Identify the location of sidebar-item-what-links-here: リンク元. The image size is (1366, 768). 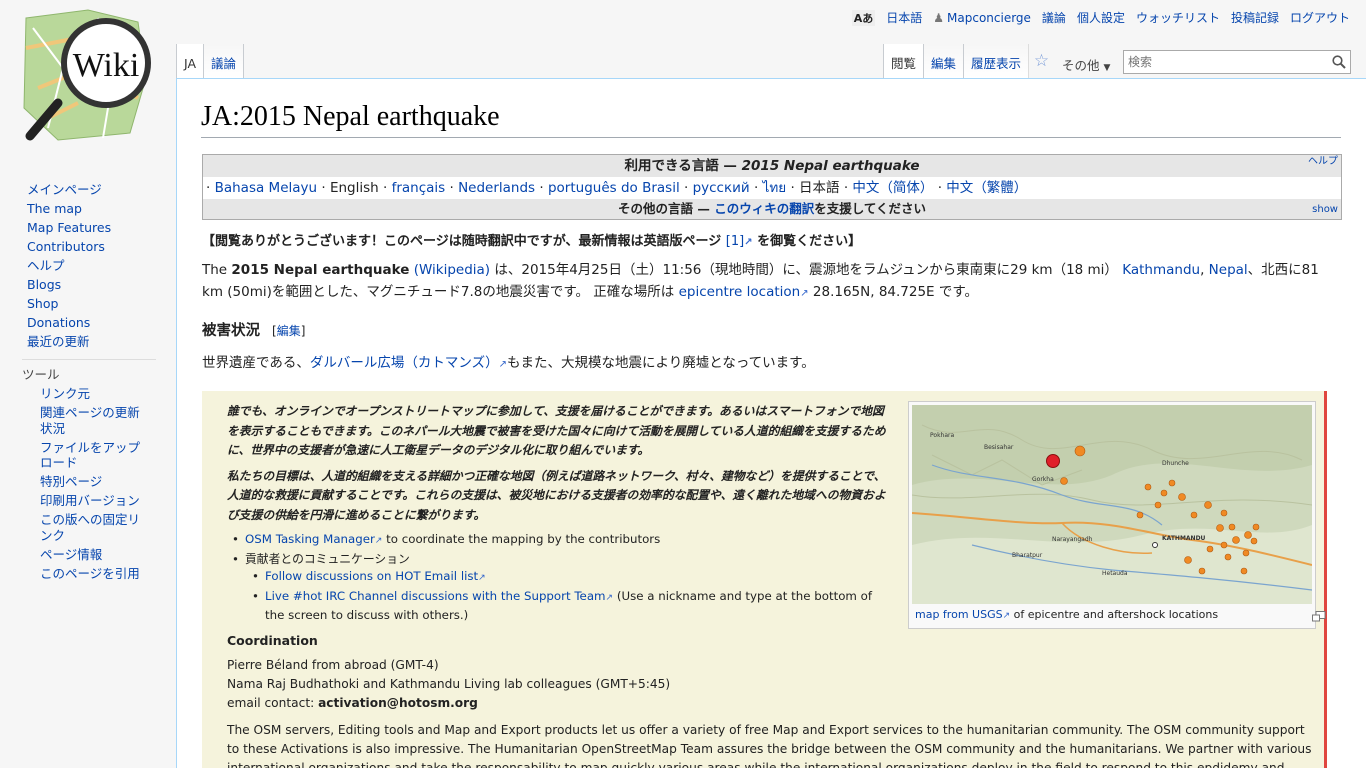
(96, 394).